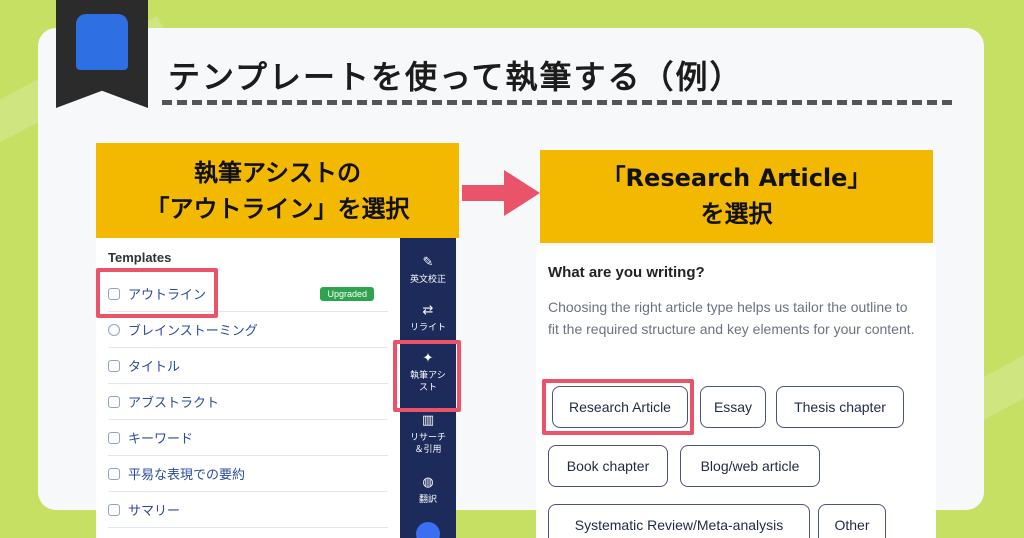  I want to click on callout-line: 「アウトライン」を選択, so click(277, 209).